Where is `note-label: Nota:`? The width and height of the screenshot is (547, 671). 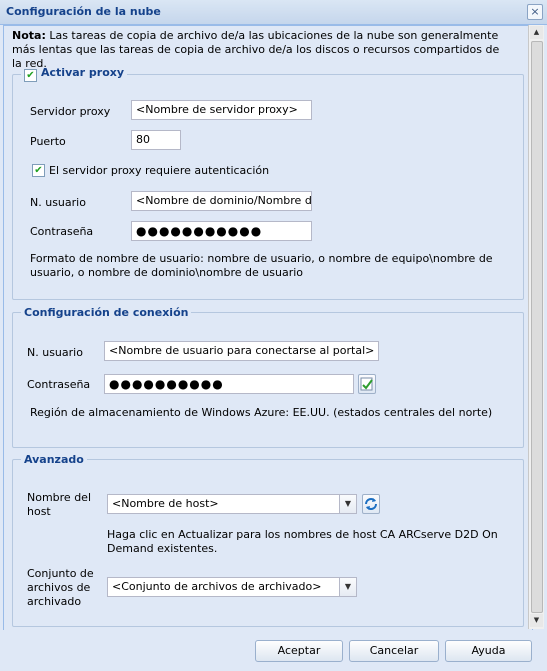
note-label: Nota: is located at coordinates (29, 35).